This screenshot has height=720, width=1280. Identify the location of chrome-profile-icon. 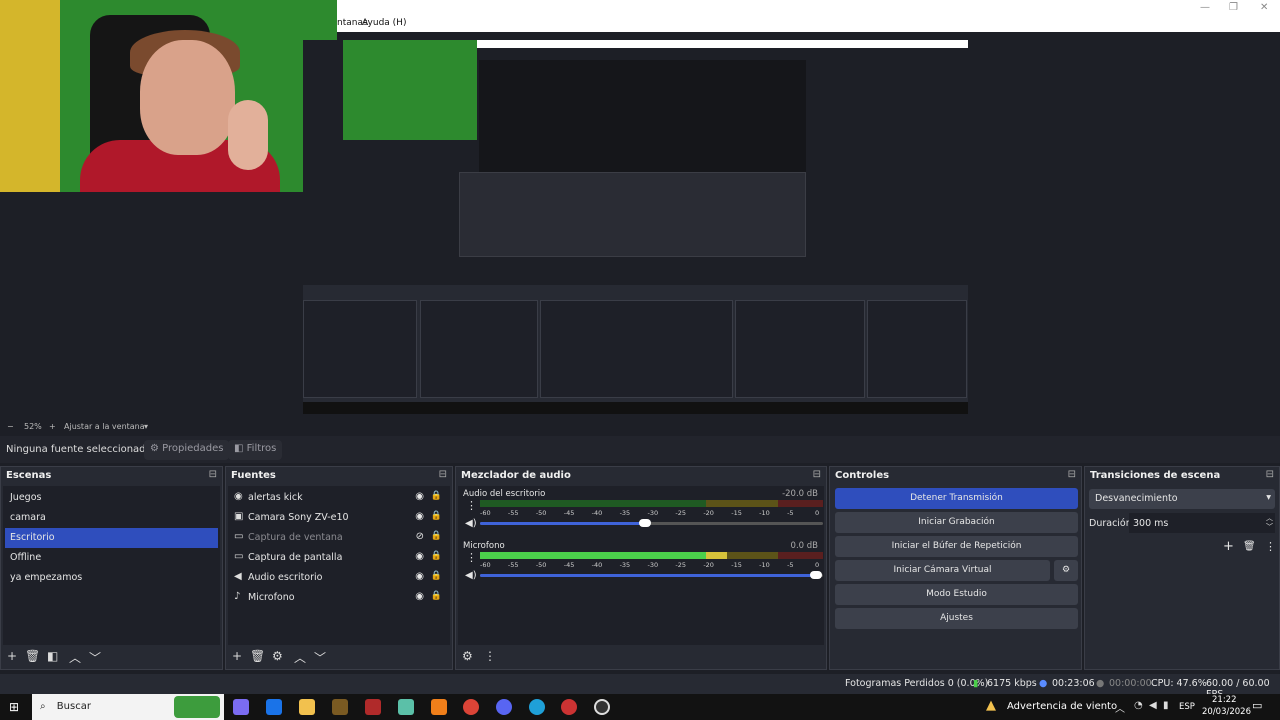
(569, 707).